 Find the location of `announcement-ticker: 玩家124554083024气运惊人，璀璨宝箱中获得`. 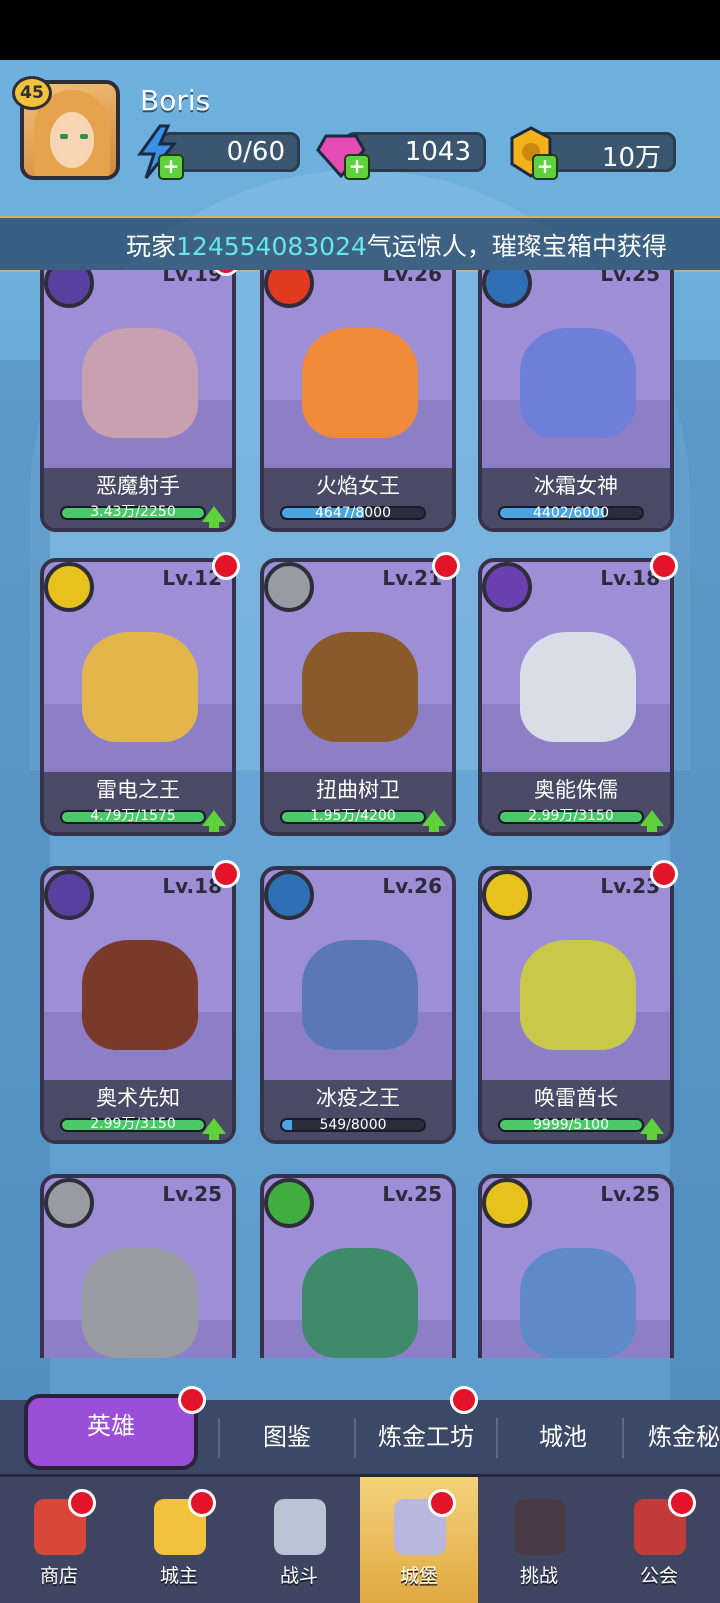

announcement-ticker: 玩家124554083024气运惊人，璀璨宝箱中获得 is located at coordinates (360, 244).